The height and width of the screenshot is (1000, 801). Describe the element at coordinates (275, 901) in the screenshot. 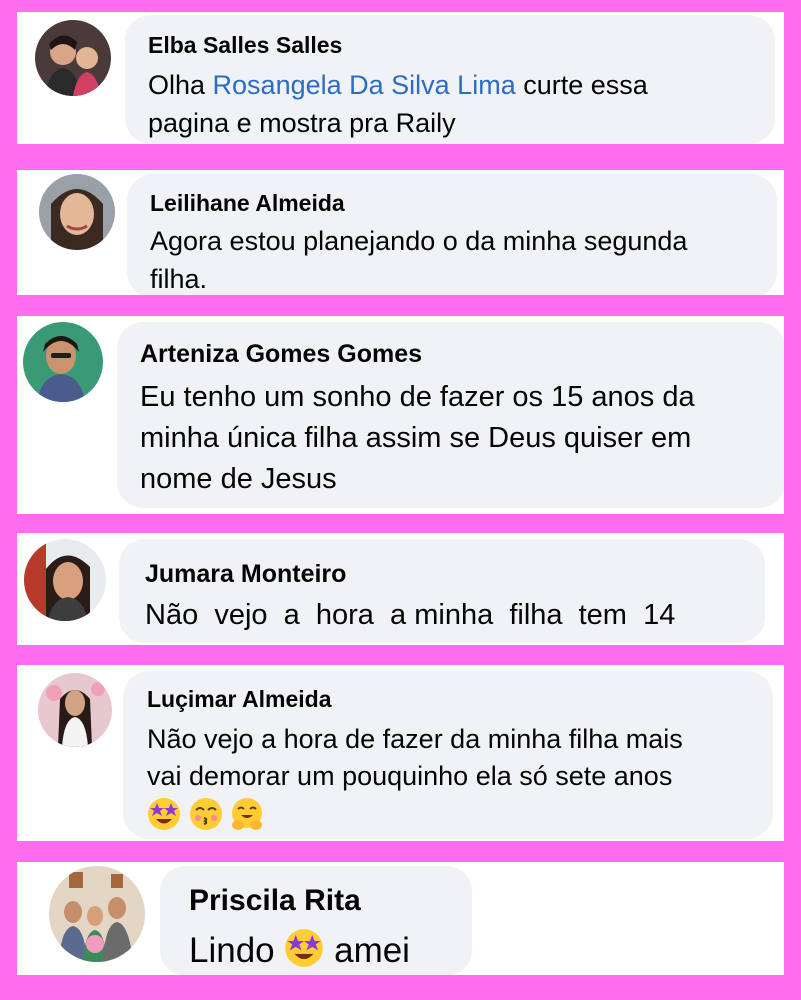

I see `comment-author: Priscila Rita` at that location.